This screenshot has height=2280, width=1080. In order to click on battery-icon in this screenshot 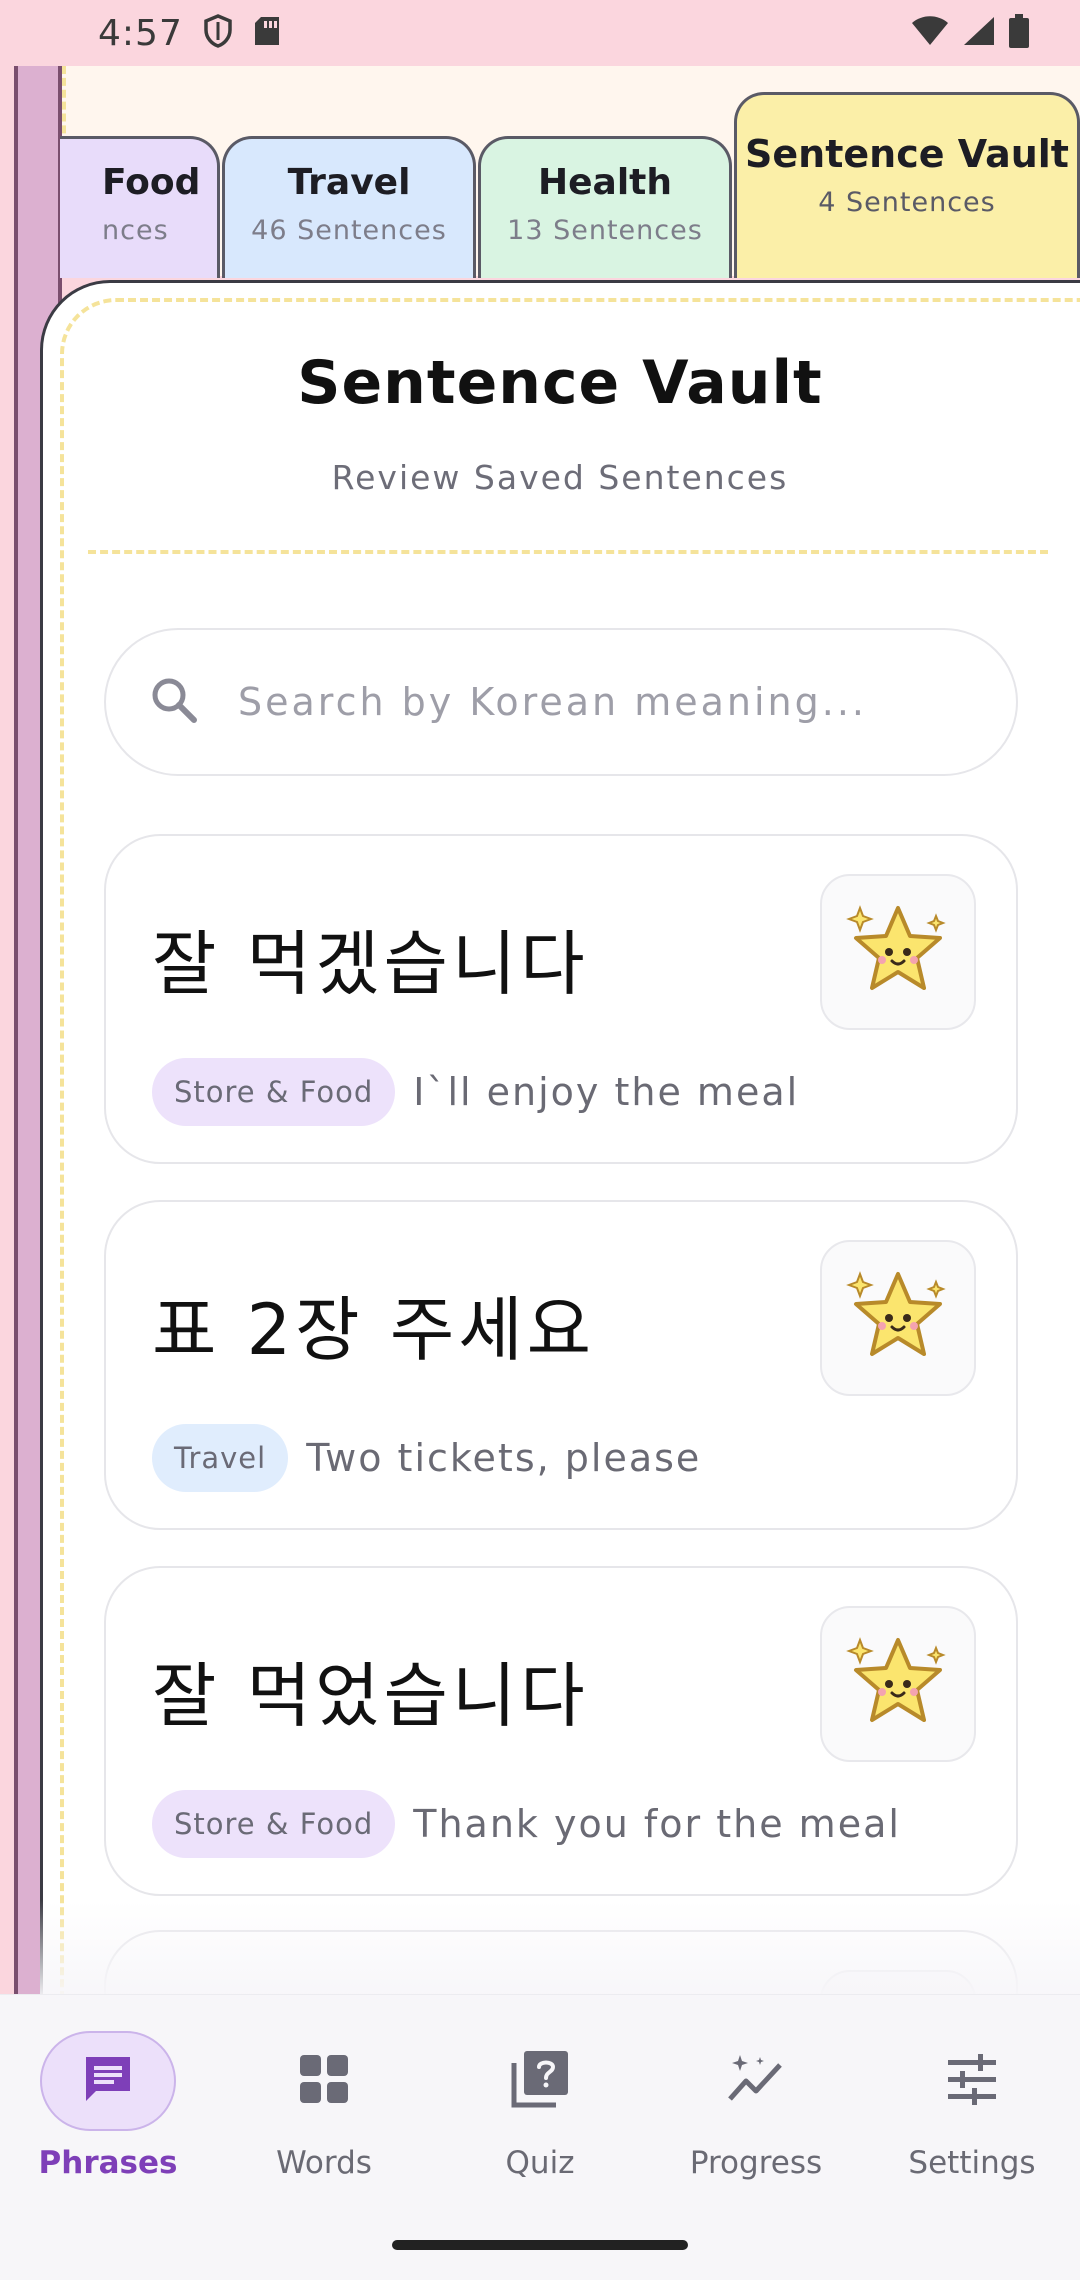, I will do `click(1019, 33)`.